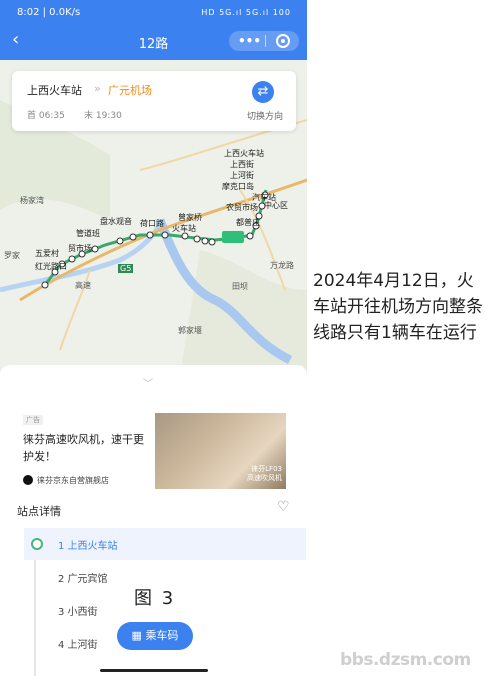 The image size is (485, 676). Describe the element at coordinates (54, 90) in the screenshot. I see `origin-station: 上西火车站` at that location.